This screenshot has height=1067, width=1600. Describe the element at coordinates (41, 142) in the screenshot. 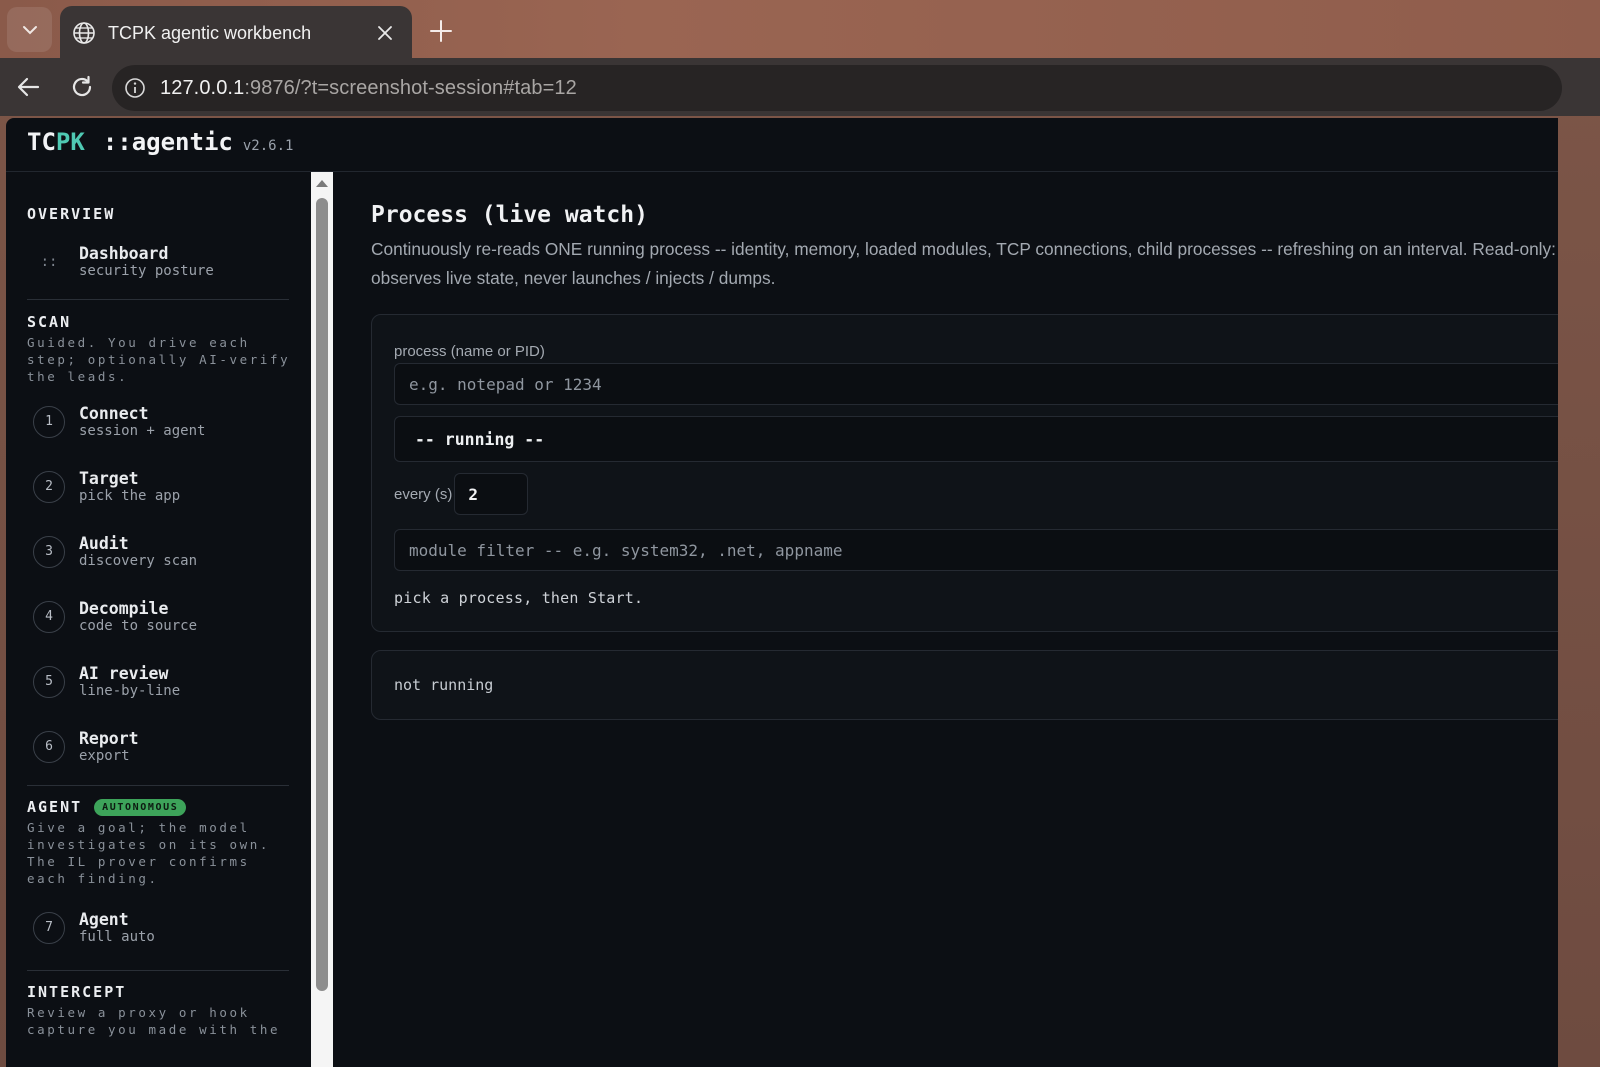

I see `brand-tc: TC` at that location.